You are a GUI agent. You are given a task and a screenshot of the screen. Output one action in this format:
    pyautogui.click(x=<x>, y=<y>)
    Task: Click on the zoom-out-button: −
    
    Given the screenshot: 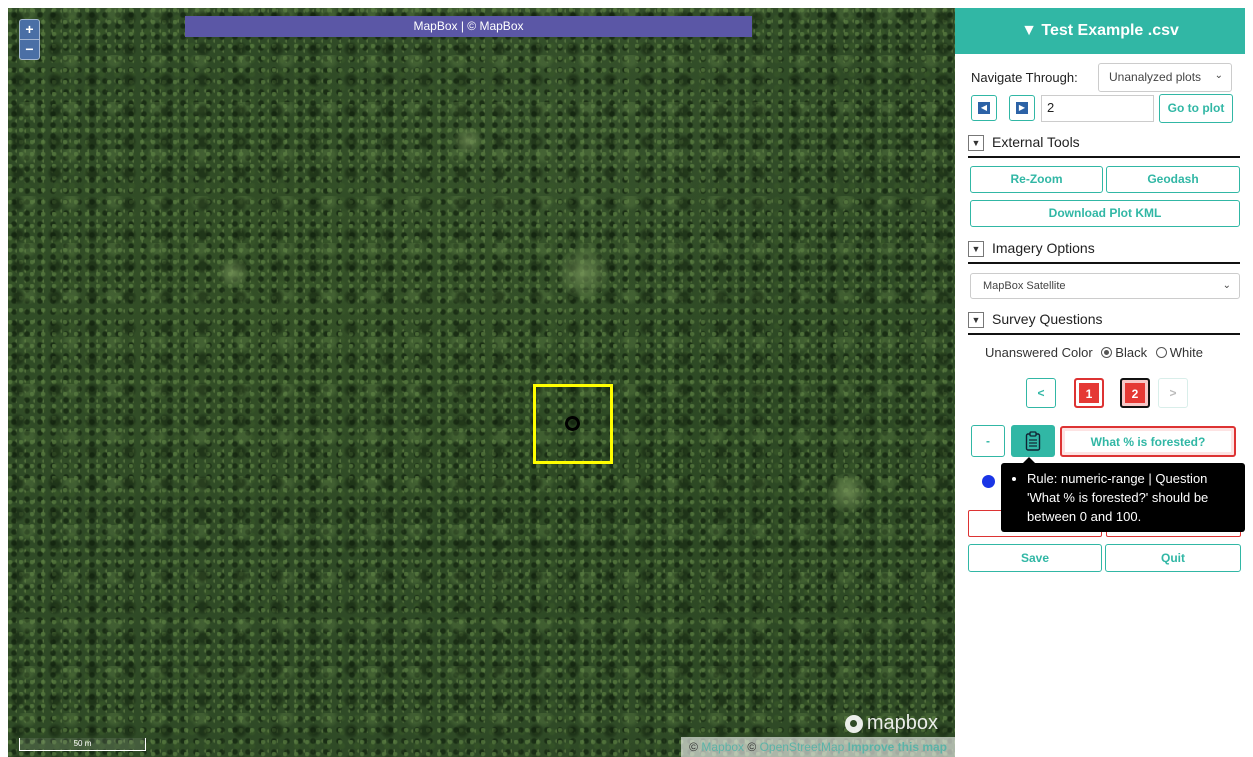 What is the action you would take?
    pyautogui.click(x=29, y=49)
    